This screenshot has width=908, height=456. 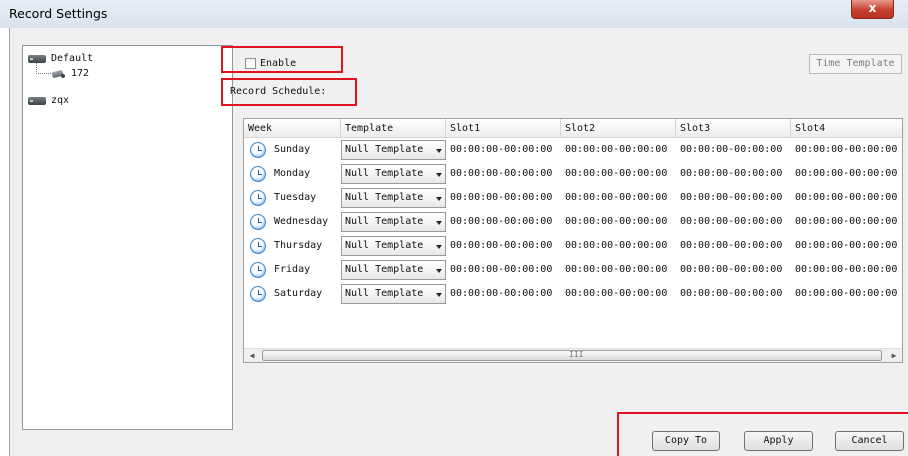 What do you see at coordinates (48, 100) in the screenshot?
I see `tree-node-zqx: zqx` at bounding box center [48, 100].